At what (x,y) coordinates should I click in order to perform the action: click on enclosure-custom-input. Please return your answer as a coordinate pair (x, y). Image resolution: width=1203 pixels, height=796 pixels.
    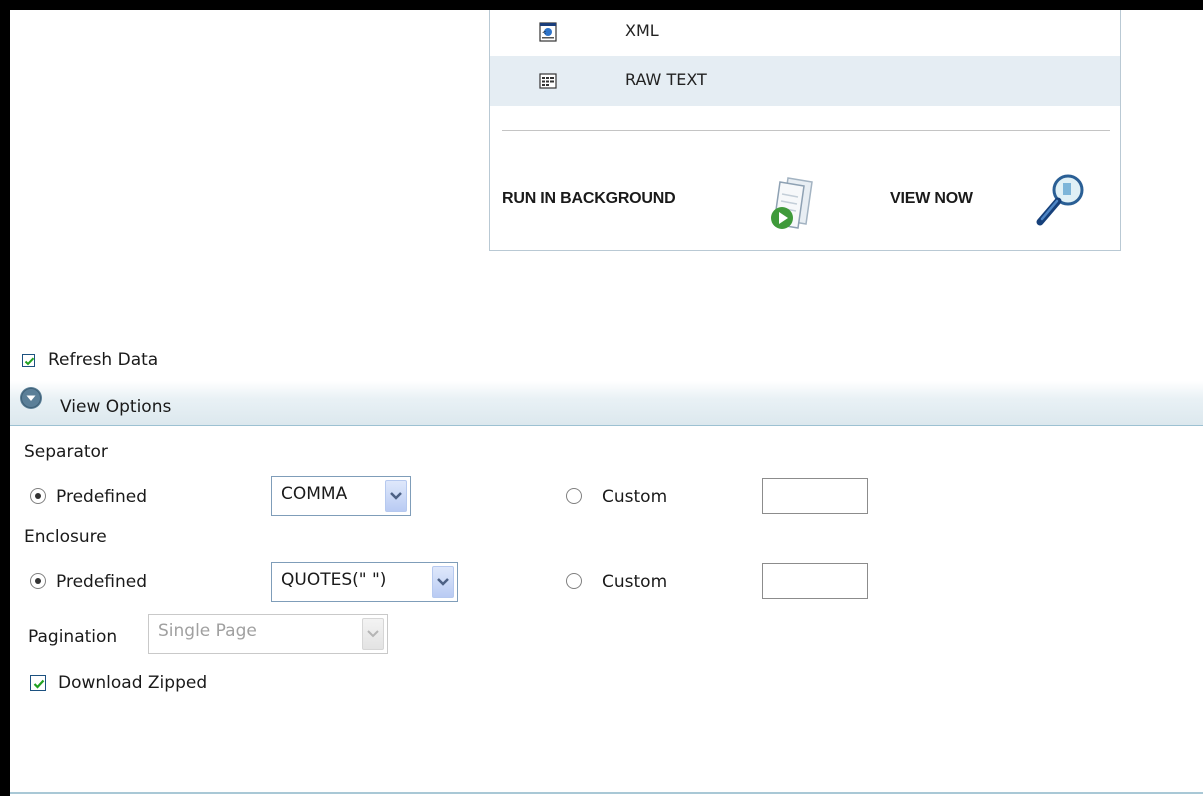
    Looking at the image, I should click on (815, 581).